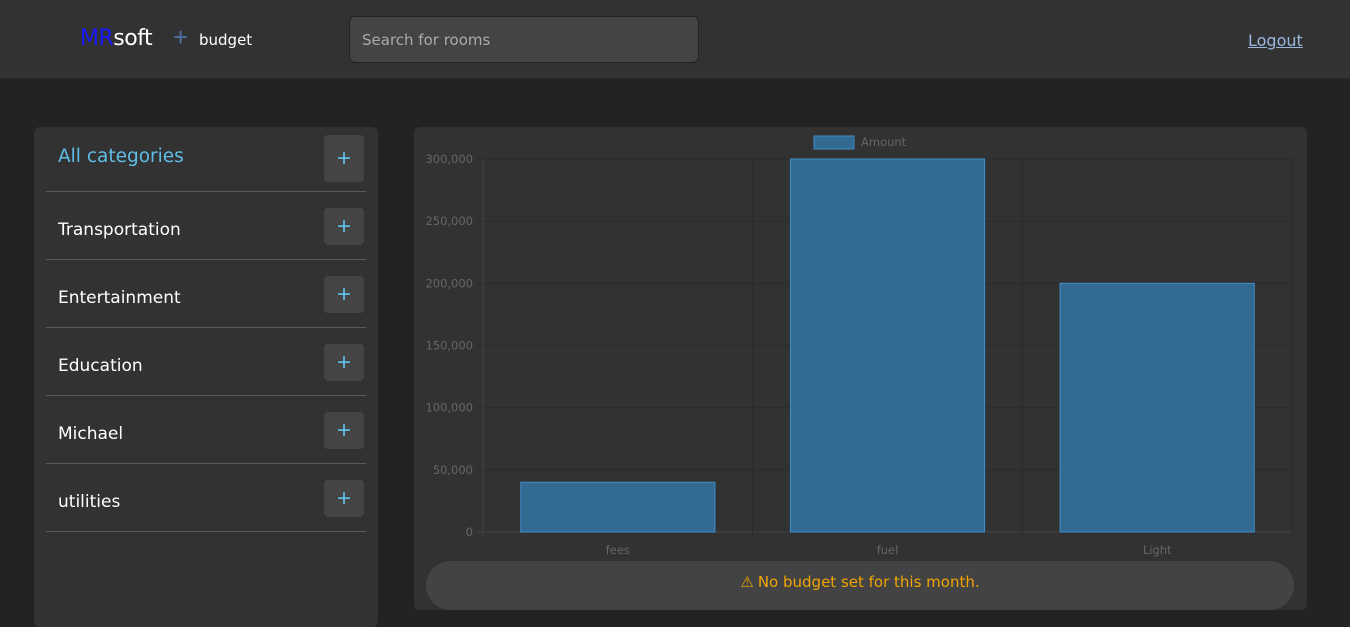 The image size is (1350, 627). Describe the element at coordinates (206, 430) in the screenshot. I see `category-item-michael: Michael +` at that location.